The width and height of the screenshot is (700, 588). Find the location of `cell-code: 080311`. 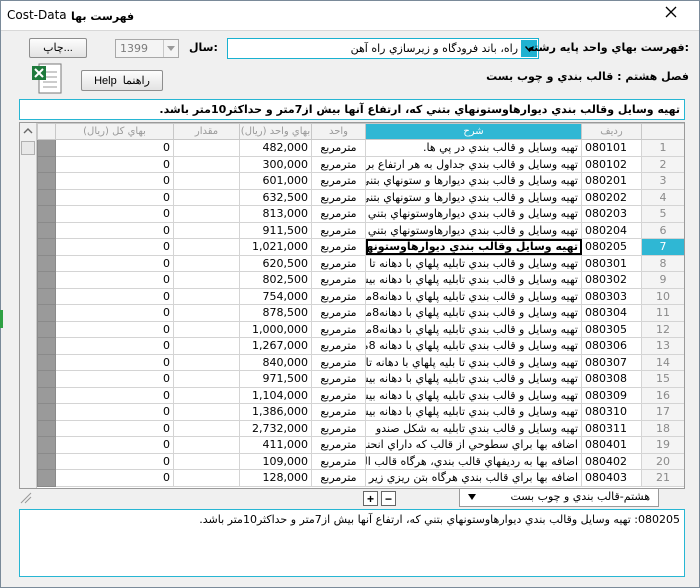

cell-code: 080311 is located at coordinates (611, 428).